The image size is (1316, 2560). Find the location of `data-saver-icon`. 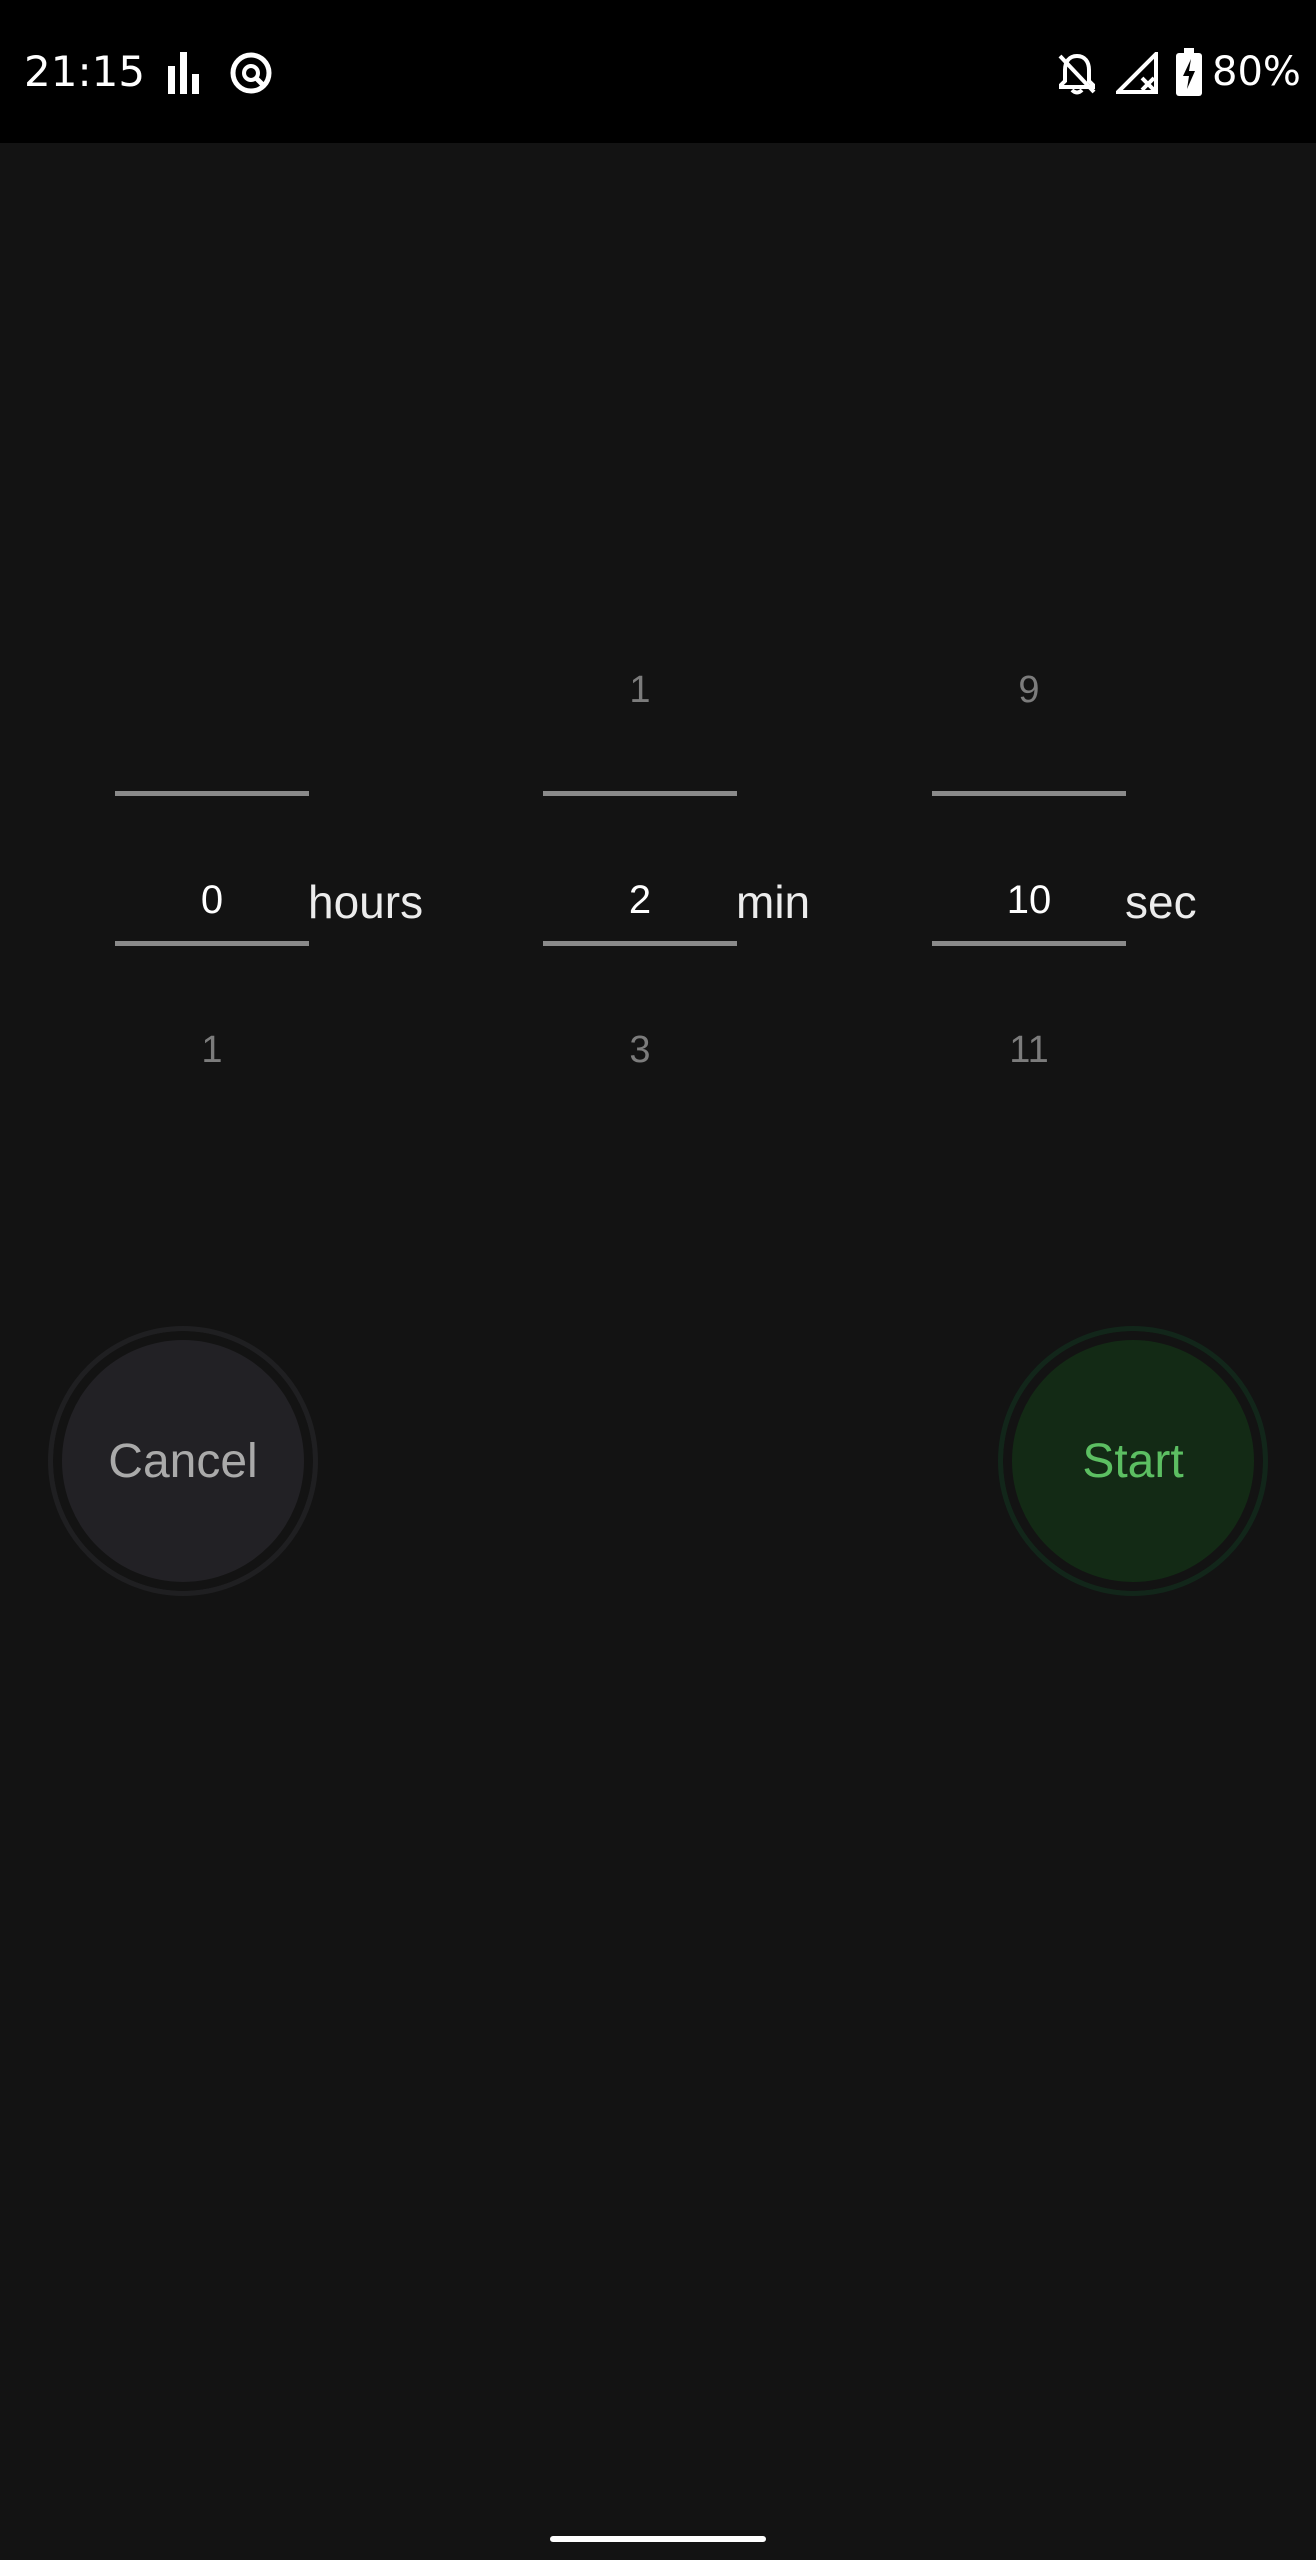

data-saver-icon is located at coordinates (251, 75).